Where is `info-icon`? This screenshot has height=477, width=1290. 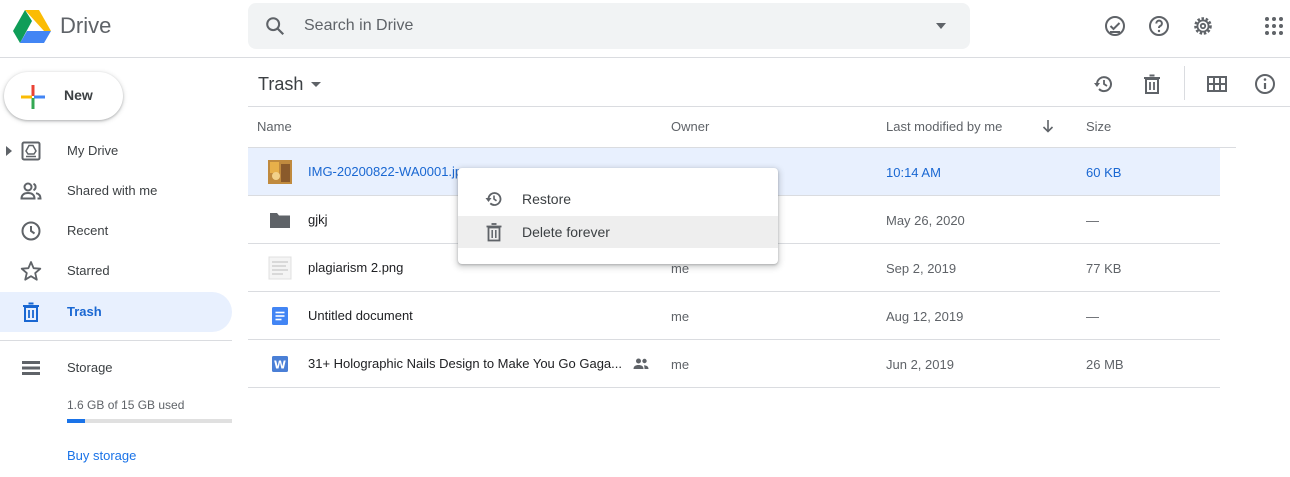 info-icon is located at coordinates (1265, 84).